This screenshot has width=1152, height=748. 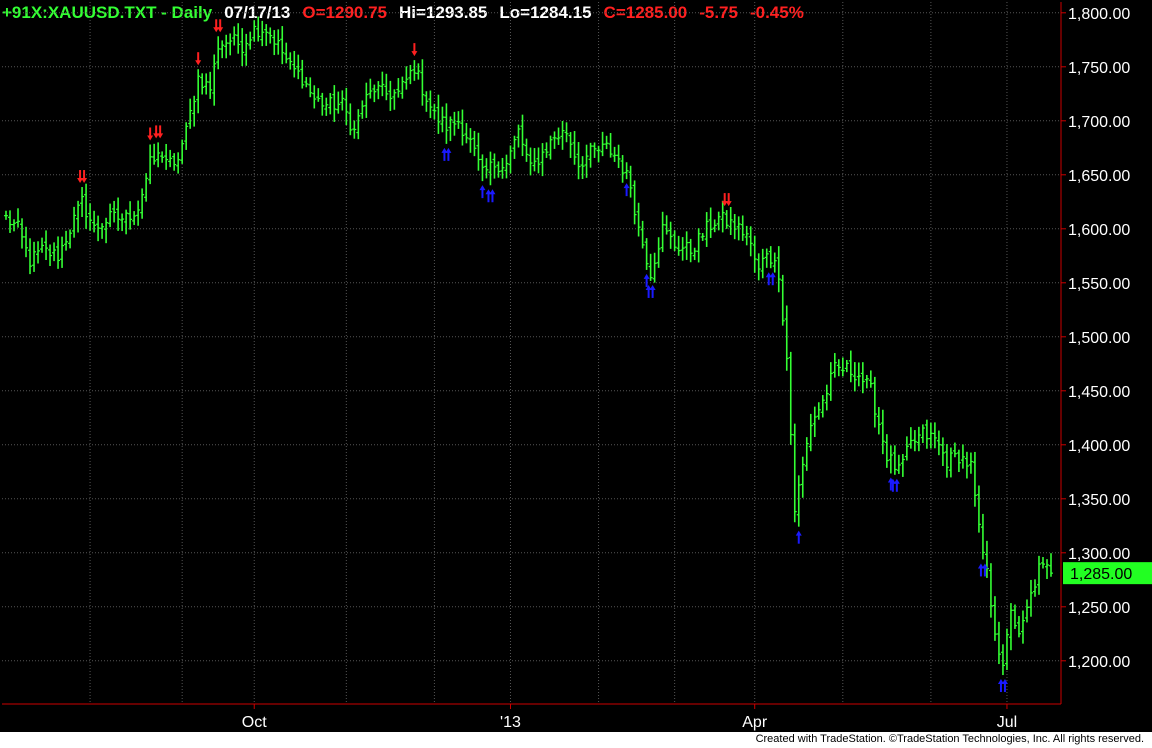 What do you see at coordinates (510, 722) in the screenshot?
I see `x-tick-label: '13` at bounding box center [510, 722].